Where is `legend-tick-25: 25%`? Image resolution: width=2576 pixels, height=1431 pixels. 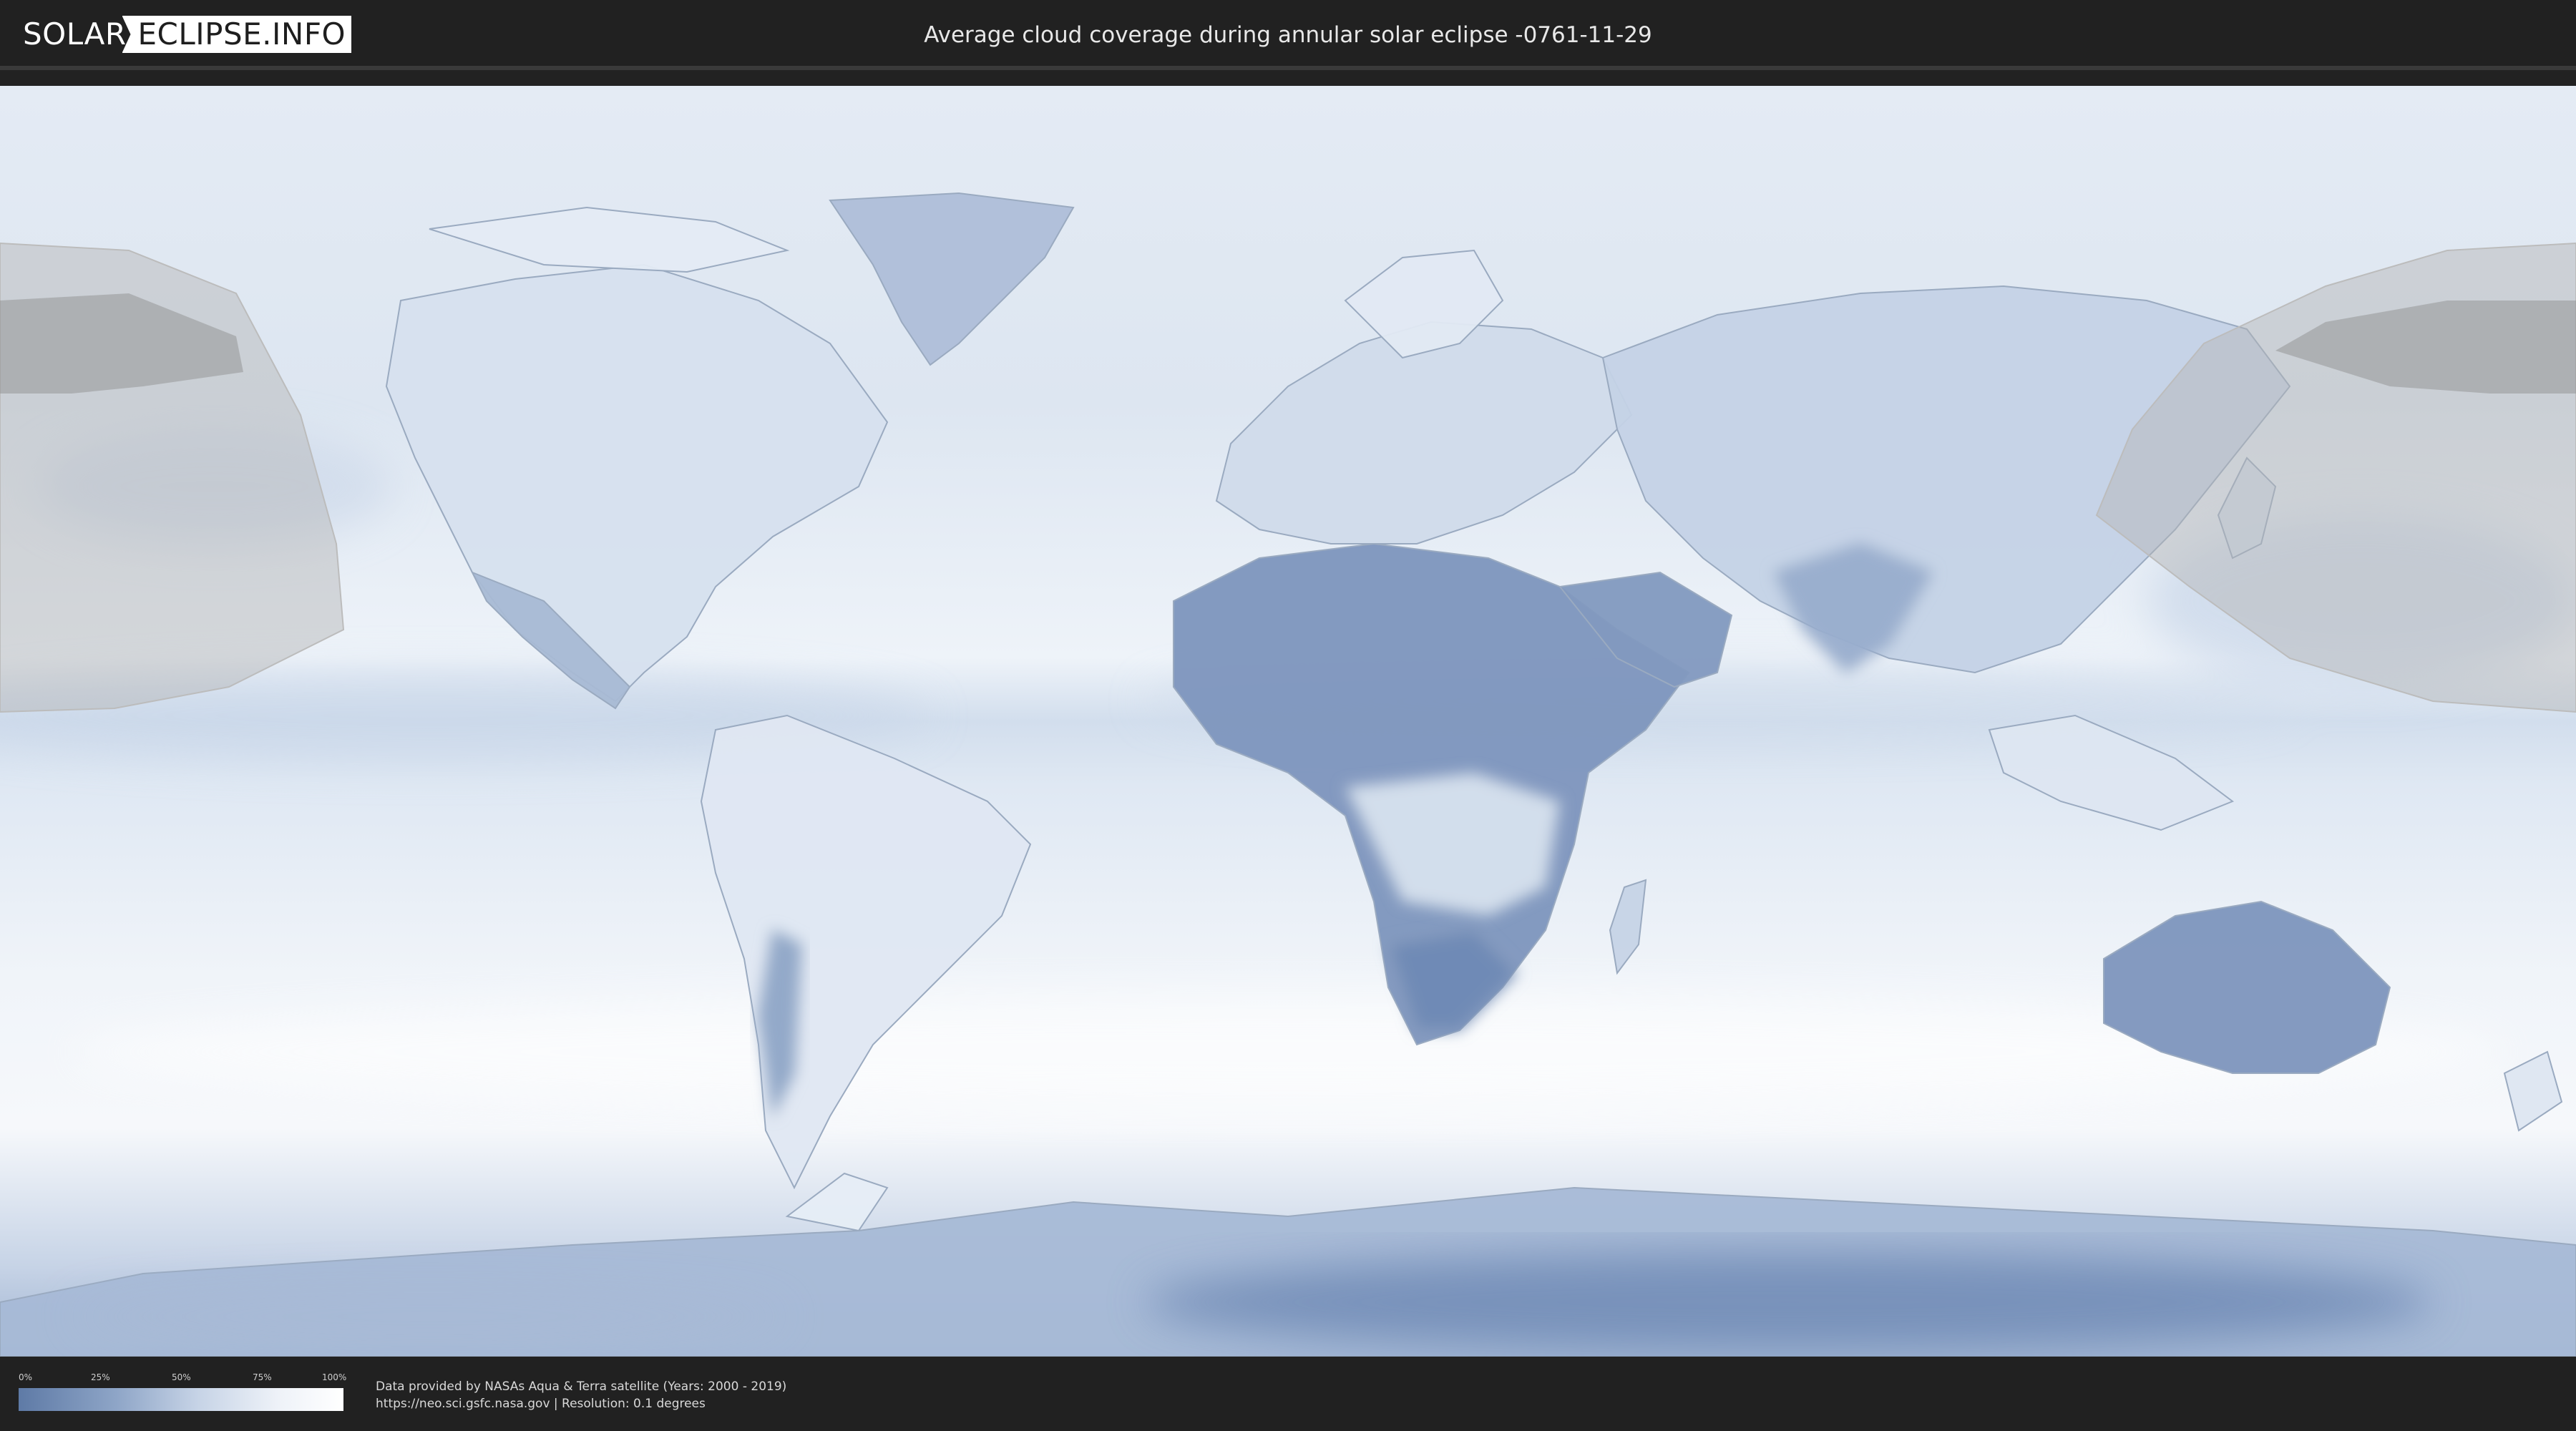
legend-tick-25: 25% is located at coordinates (100, 1377).